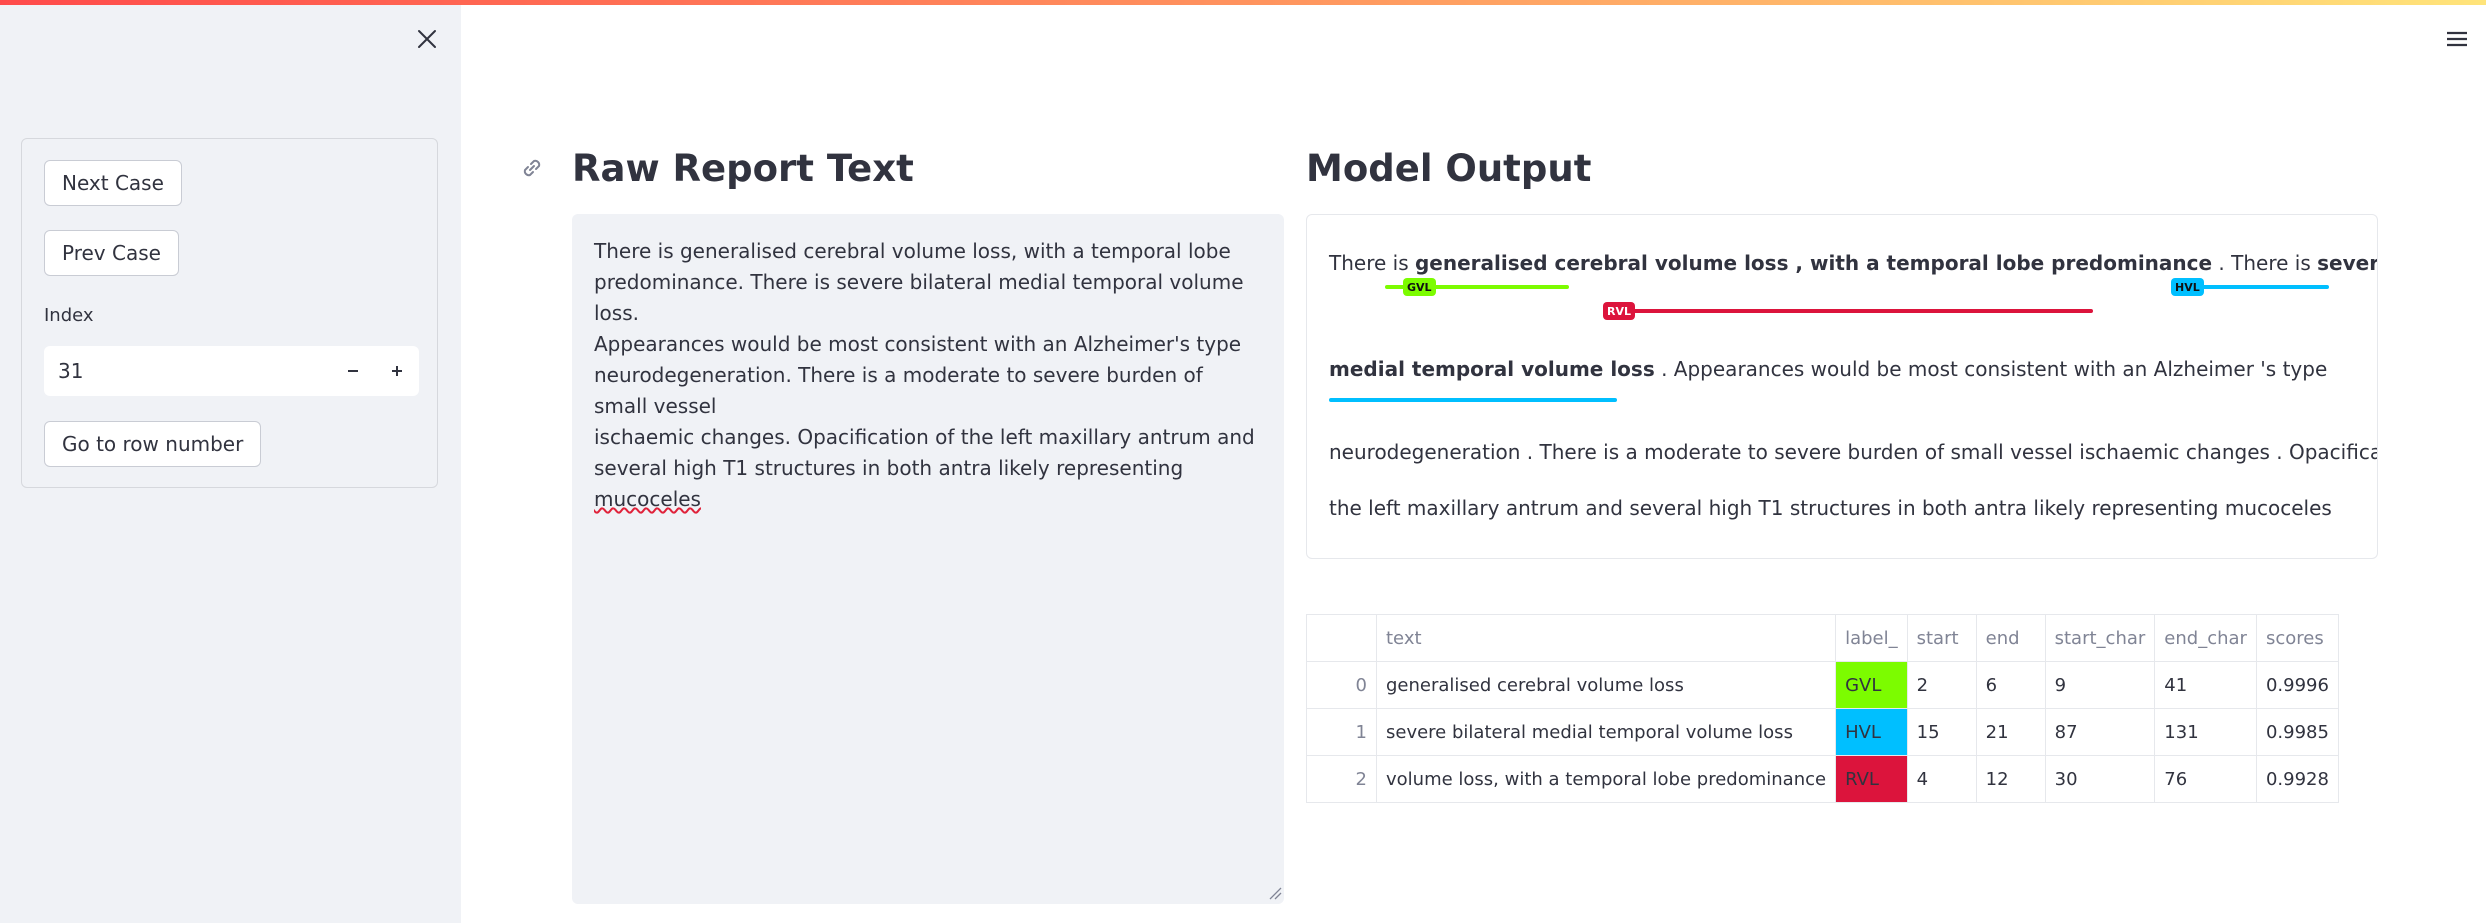 Image resolution: width=2486 pixels, height=923 pixels. Describe the element at coordinates (532, 168) in the screenshot. I see `link-icon` at that location.